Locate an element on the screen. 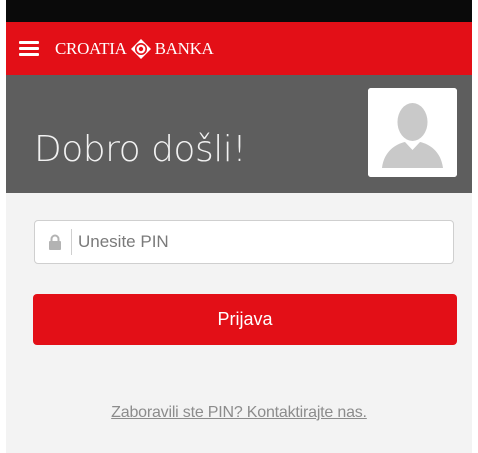 The image size is (478, 453). logo-text-left: CROATIA is located at coordinates (91, 48).